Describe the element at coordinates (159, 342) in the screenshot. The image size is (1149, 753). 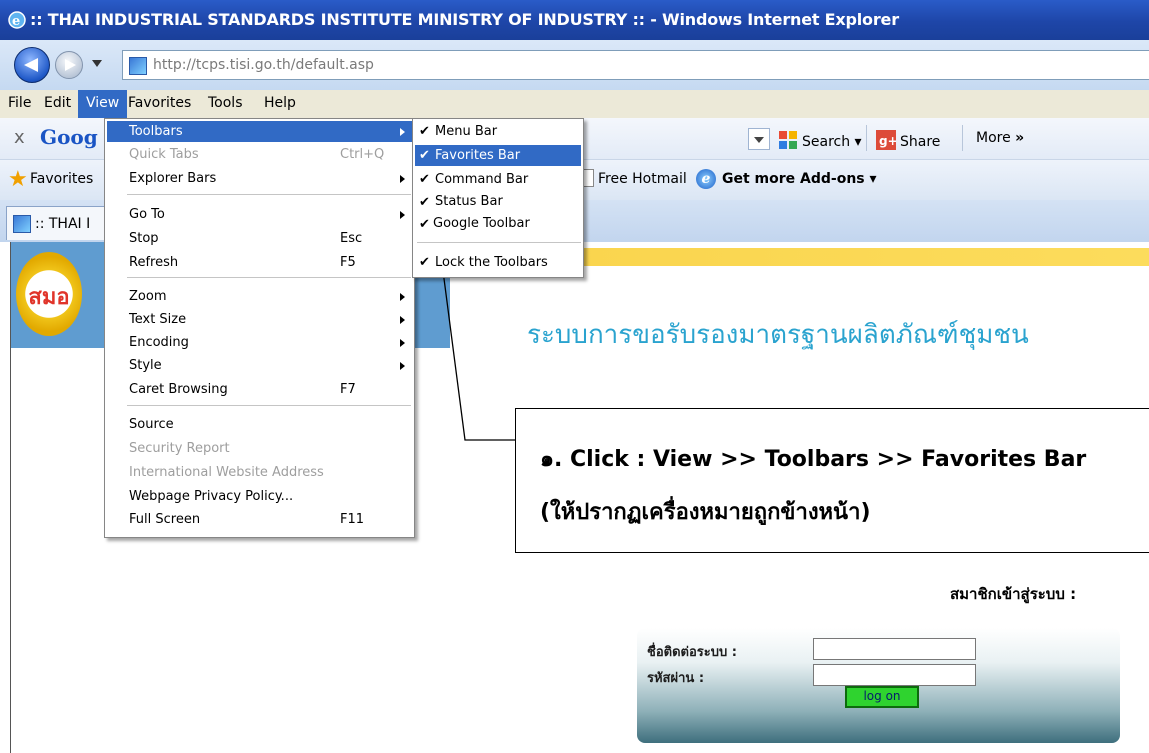
I see `view-menu-item-encoding: Encoding` at that location.